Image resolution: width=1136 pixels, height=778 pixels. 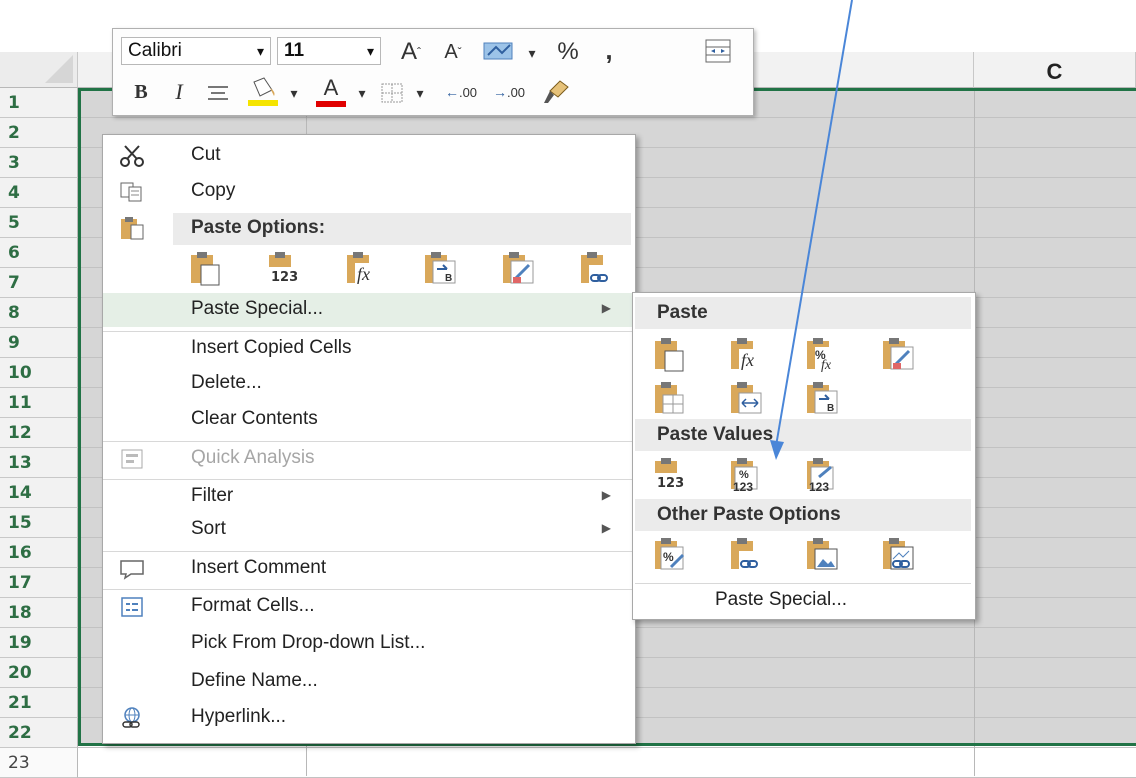 I want to click on align-center-icon, so click(x=218, y=93).